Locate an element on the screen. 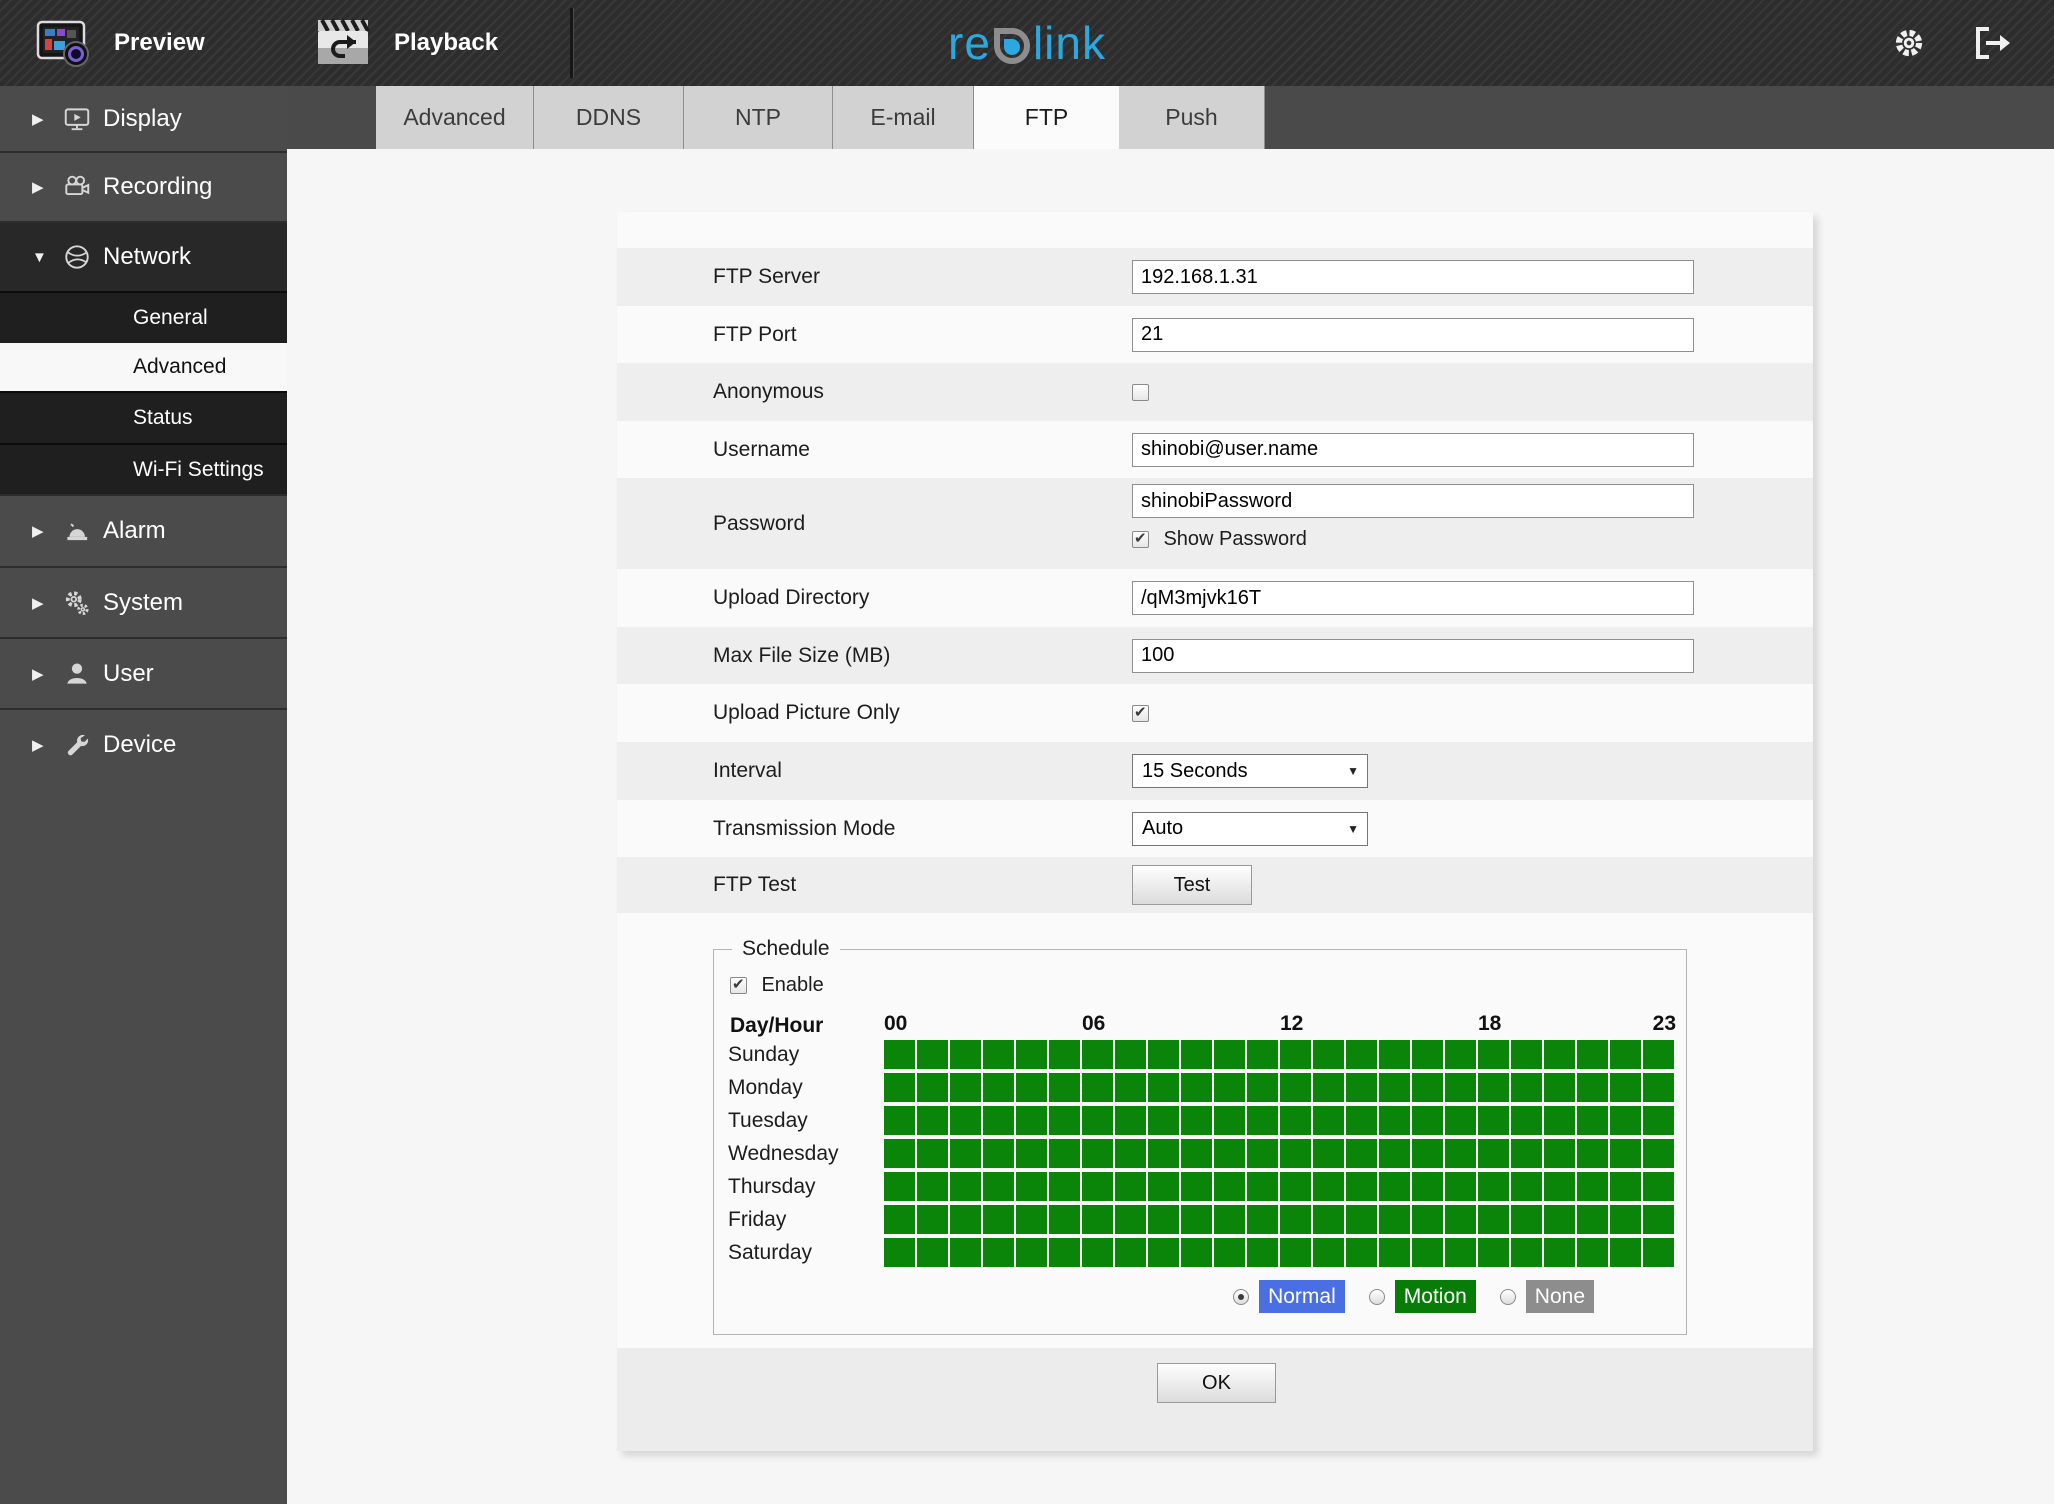 The width and height of the screenshot is (2054, 1504). settings-gear-icon is located at coordinates (1909, 43).